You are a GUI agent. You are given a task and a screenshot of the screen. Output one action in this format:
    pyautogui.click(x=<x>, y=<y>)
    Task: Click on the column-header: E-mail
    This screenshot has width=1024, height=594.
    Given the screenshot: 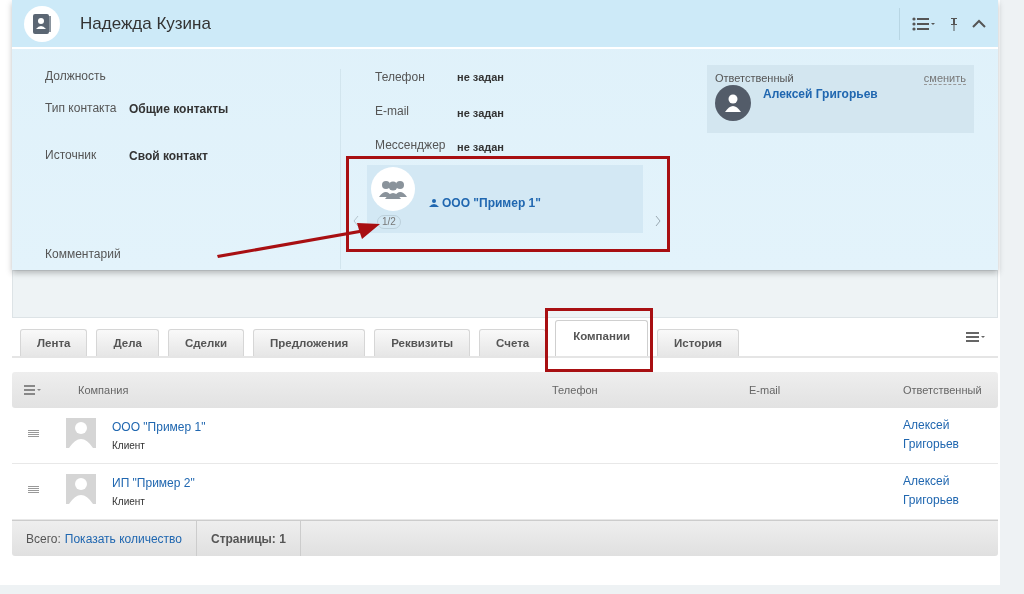 What is the action you would take?
    pyautogui.click(x=826, y=390)
    